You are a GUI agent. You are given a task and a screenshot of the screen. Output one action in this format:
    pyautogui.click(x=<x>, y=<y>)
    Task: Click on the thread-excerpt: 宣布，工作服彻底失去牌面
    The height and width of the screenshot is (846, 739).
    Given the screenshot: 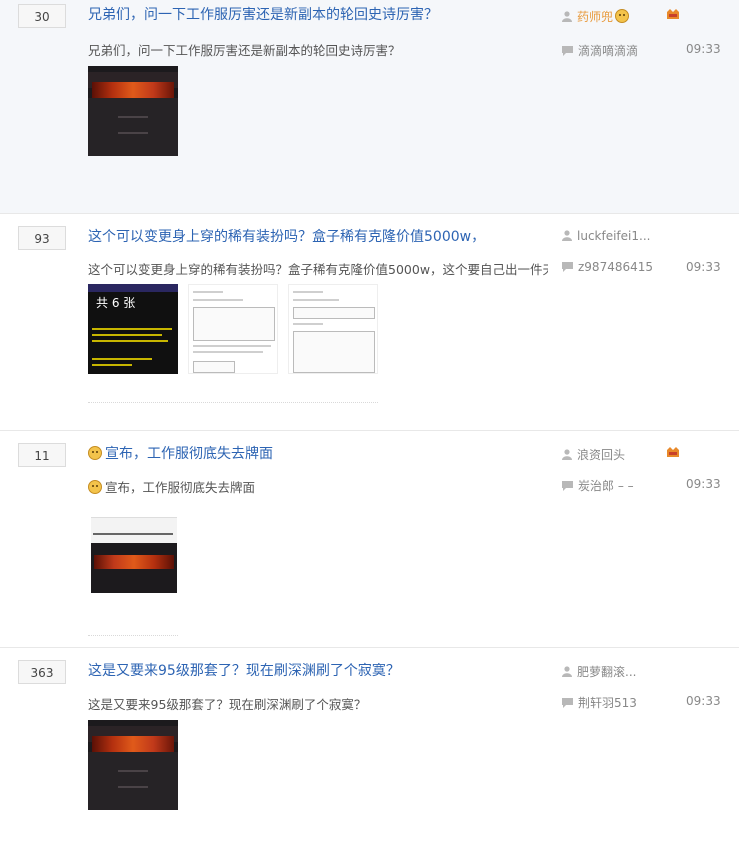 What is the action you would take?
    pyautogui.click(x=171, y=486)
    